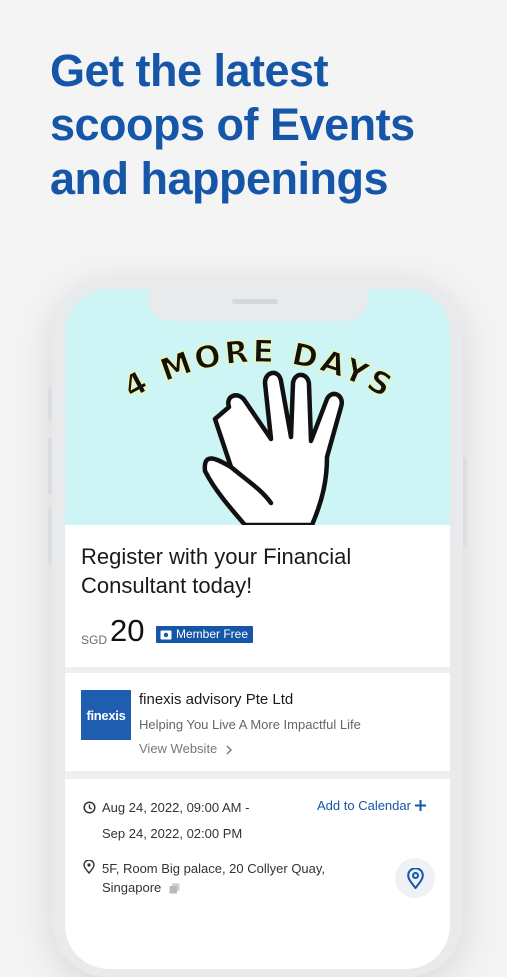 The image size is (507, 977). Describe the element at coordinates (176, 807) in the screenshot. I see `event-start-datetime: Aug 24, 2022, 09:00 AM -` at that location.